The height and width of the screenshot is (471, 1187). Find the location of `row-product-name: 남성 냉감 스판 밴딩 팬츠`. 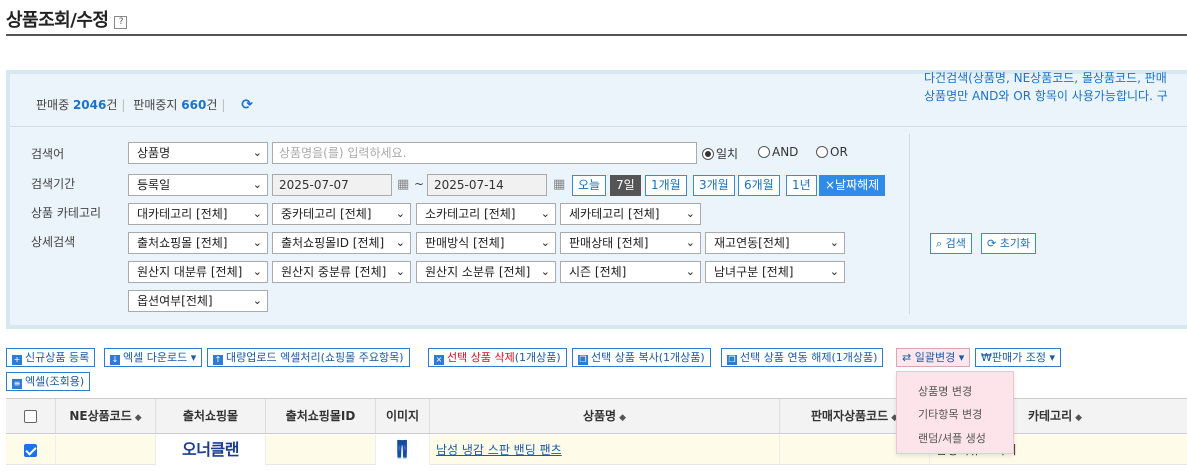

row-product-name: 남성 냉감 스판 밴딩 팬츠 is located at coordinates (605, 450).